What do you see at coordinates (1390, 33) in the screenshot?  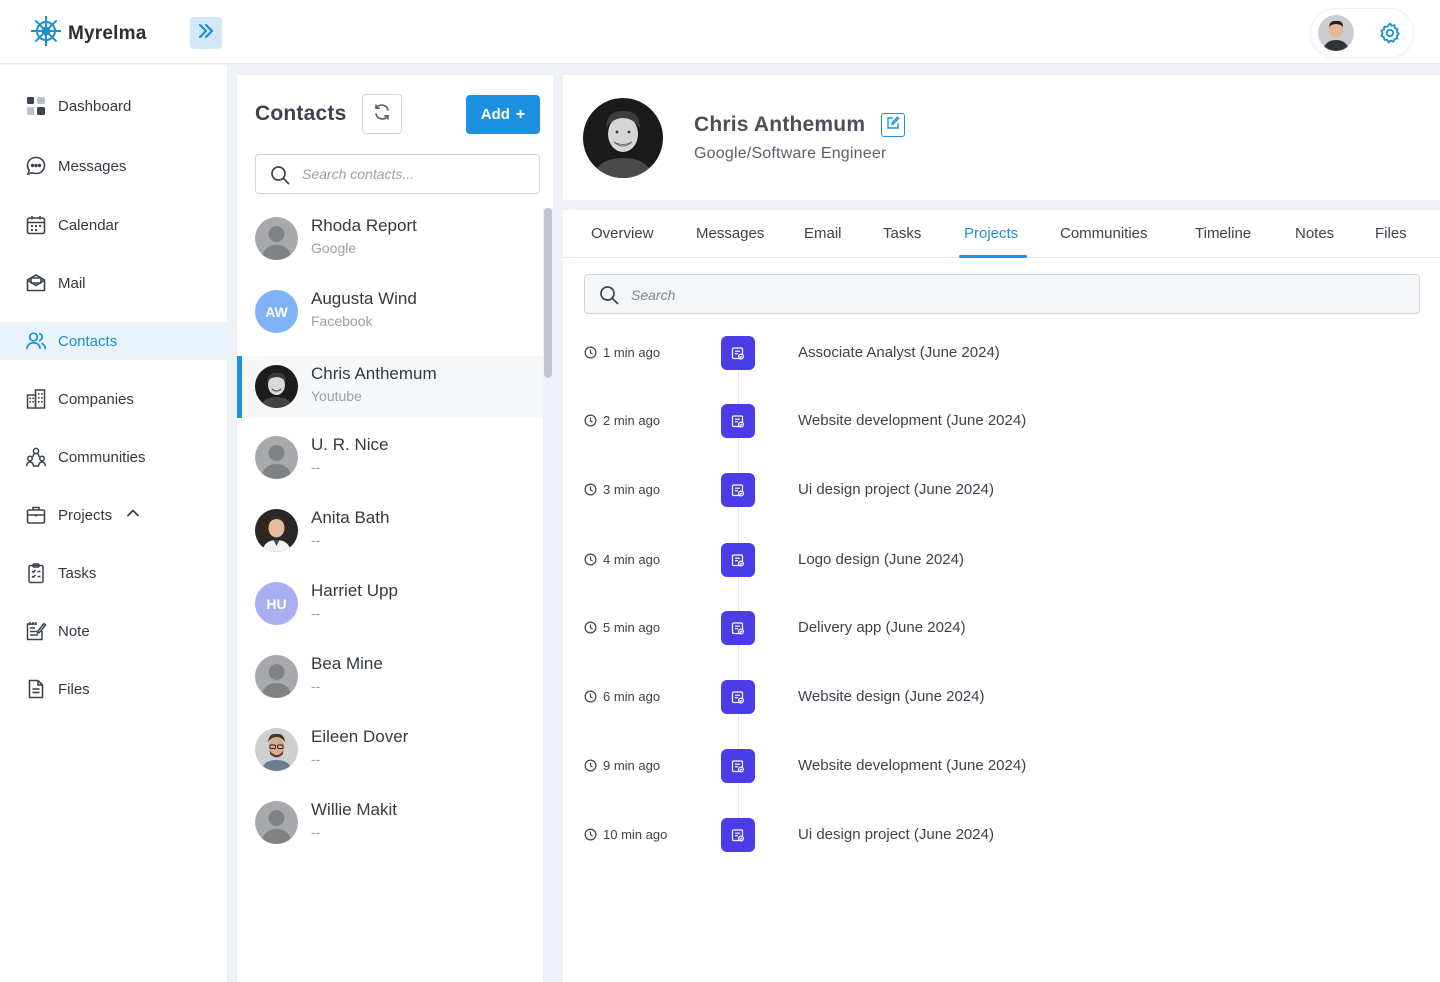 I see `gear-icon` at bounding box center [1390, 33].